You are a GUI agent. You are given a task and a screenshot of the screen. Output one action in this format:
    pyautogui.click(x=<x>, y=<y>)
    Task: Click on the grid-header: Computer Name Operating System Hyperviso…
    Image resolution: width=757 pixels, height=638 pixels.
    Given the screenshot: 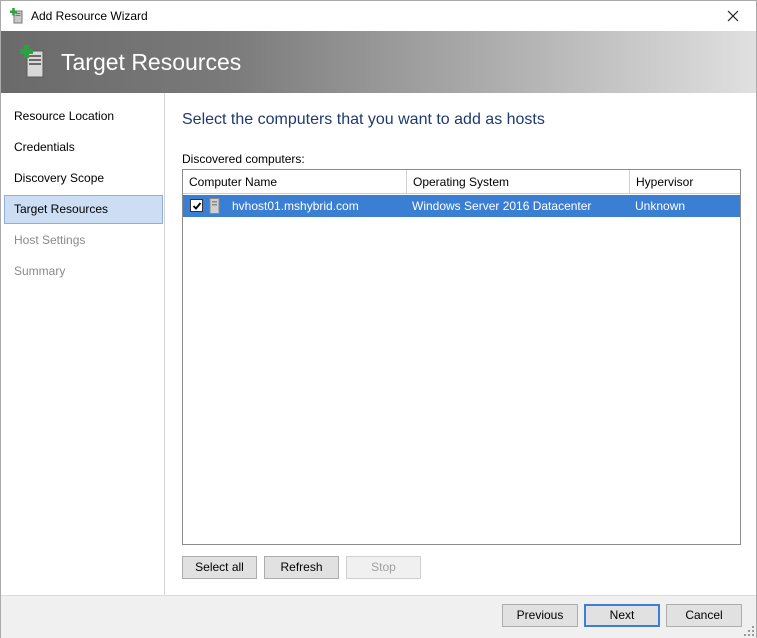 What is the action you would take?
    pyautogui.click(x=461, y=182)
    